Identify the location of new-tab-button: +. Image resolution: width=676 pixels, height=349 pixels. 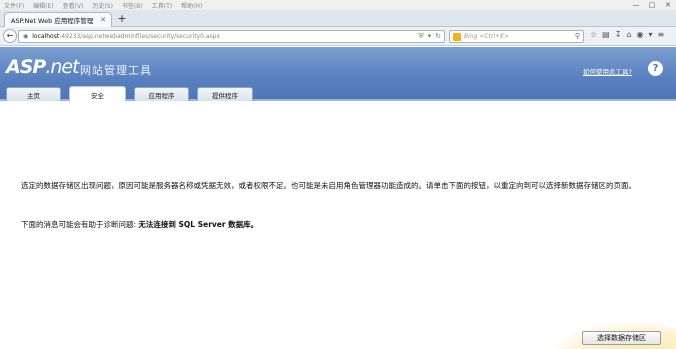
(122, 19).